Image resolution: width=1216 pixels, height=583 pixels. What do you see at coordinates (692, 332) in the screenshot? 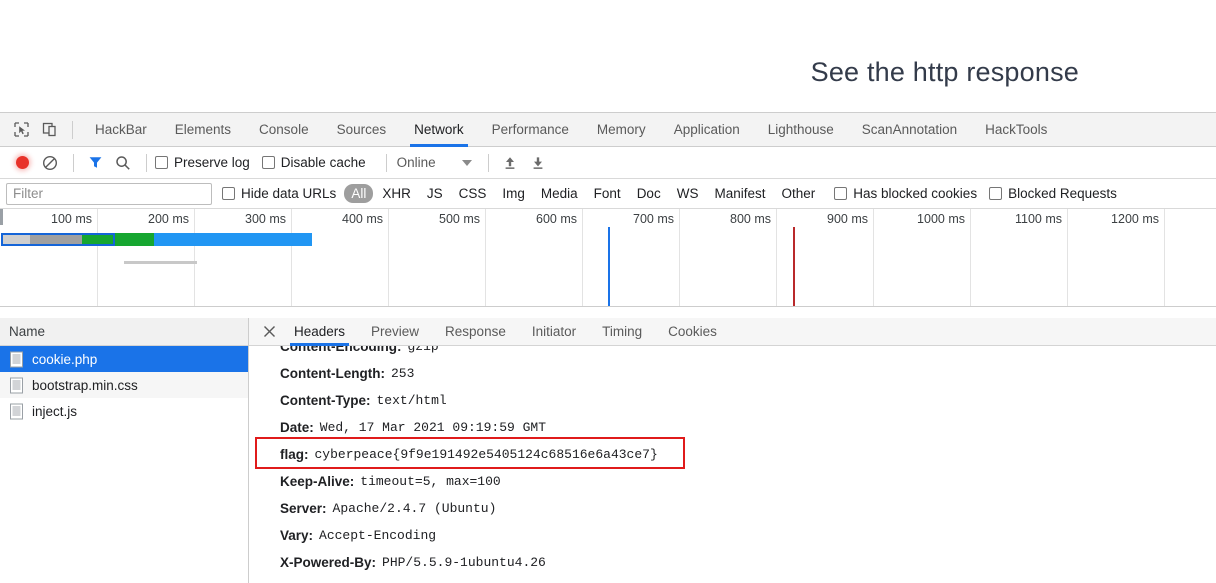
I see `detail-tab-cookies: Cookies` at bounding box center [692, 332].